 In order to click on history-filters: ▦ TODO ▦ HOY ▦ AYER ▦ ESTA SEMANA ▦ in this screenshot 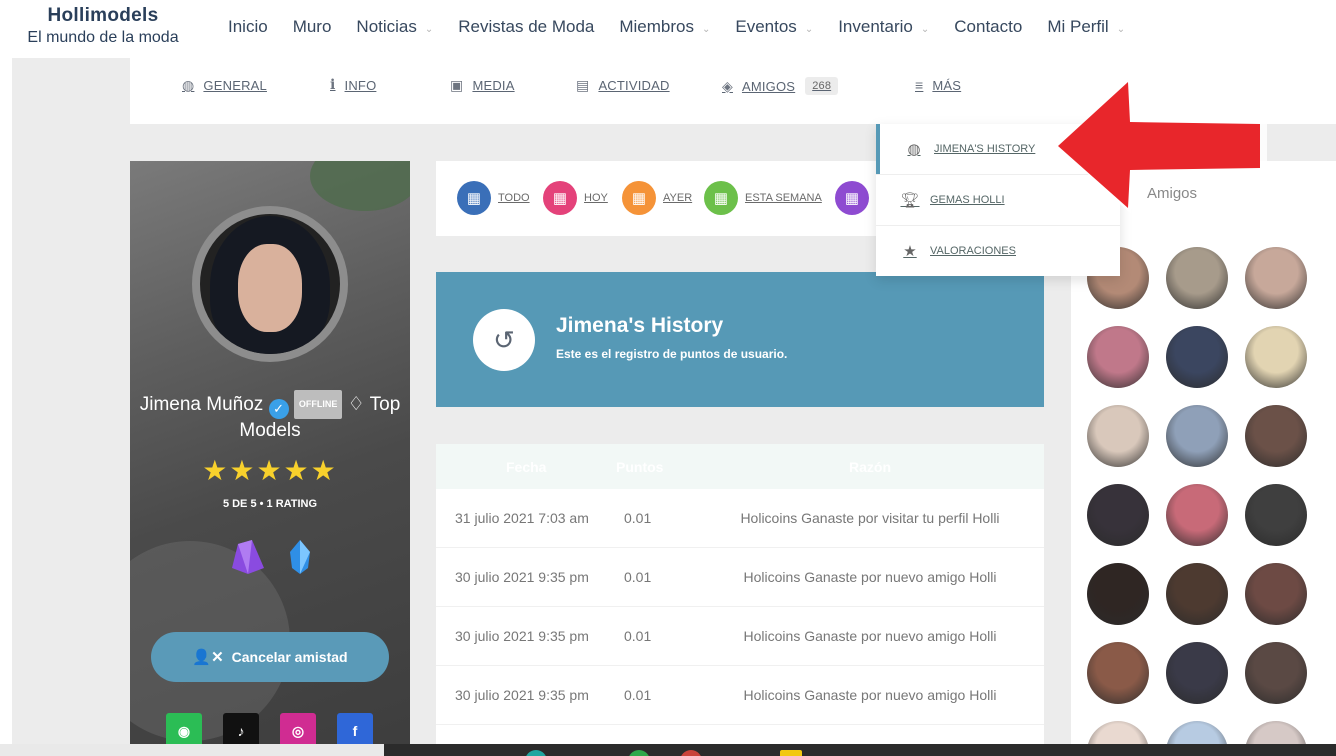, I will do `click(656, 198)`.